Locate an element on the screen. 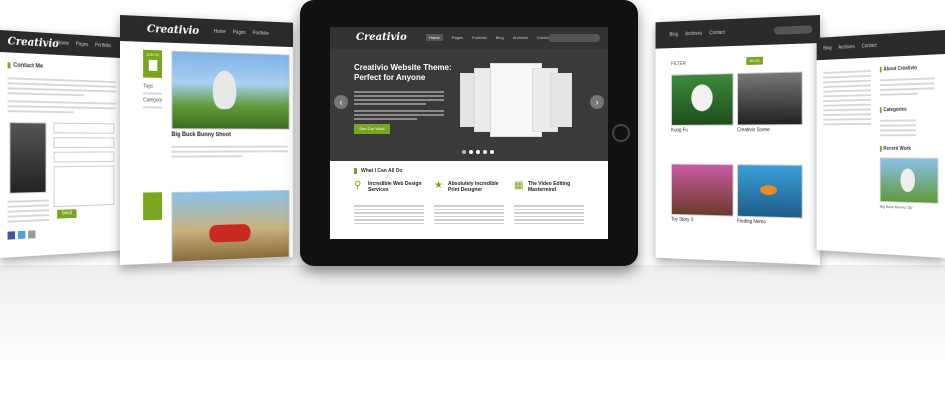 The width and height of the screenshot is (945, 418). blog-header: Creativio Home Pages Portfolio is located at coordinates (206, 31).